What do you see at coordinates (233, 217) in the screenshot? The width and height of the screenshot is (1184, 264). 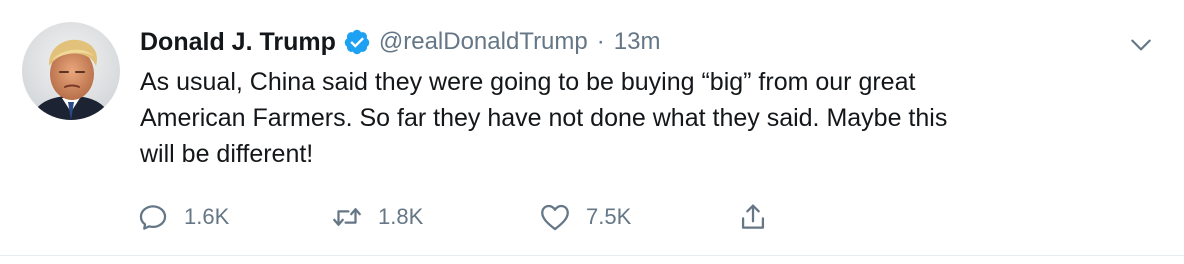 I see `reply-button: 1.6K` at bounding box center [233, 217].